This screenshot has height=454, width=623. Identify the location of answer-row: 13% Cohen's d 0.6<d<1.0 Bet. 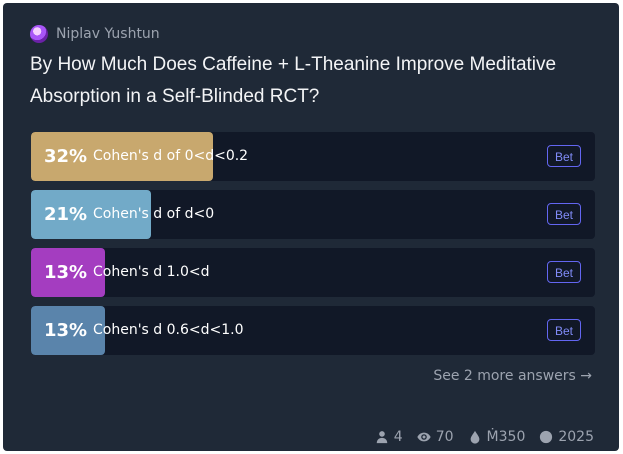
(313, 330).